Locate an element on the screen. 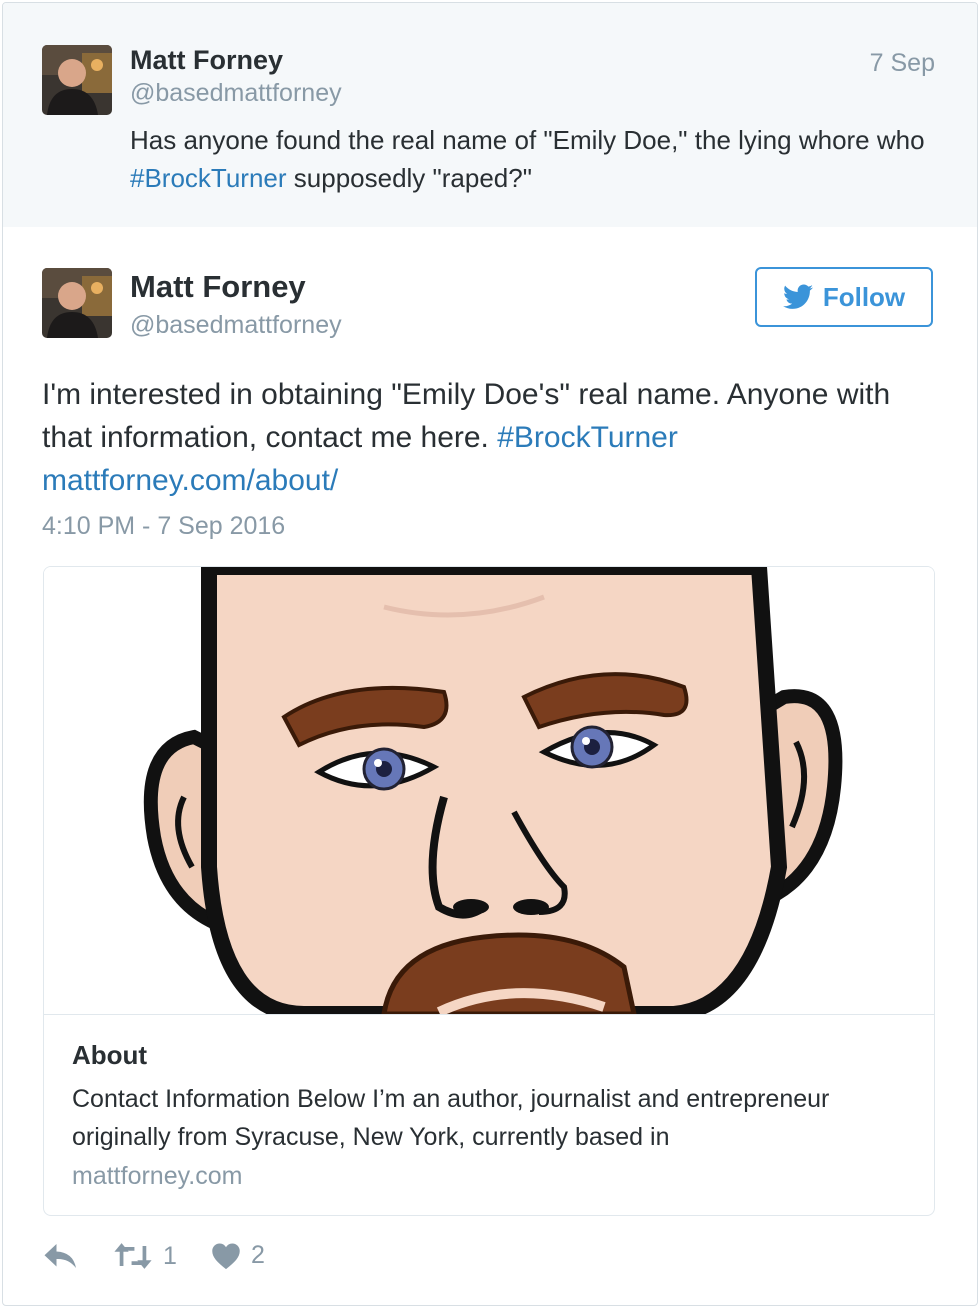 Image resolution: width=980 pixels, height=1308 pixels. tweet-text-part: supposedly "raped?" is located at coordinates (409, 178).